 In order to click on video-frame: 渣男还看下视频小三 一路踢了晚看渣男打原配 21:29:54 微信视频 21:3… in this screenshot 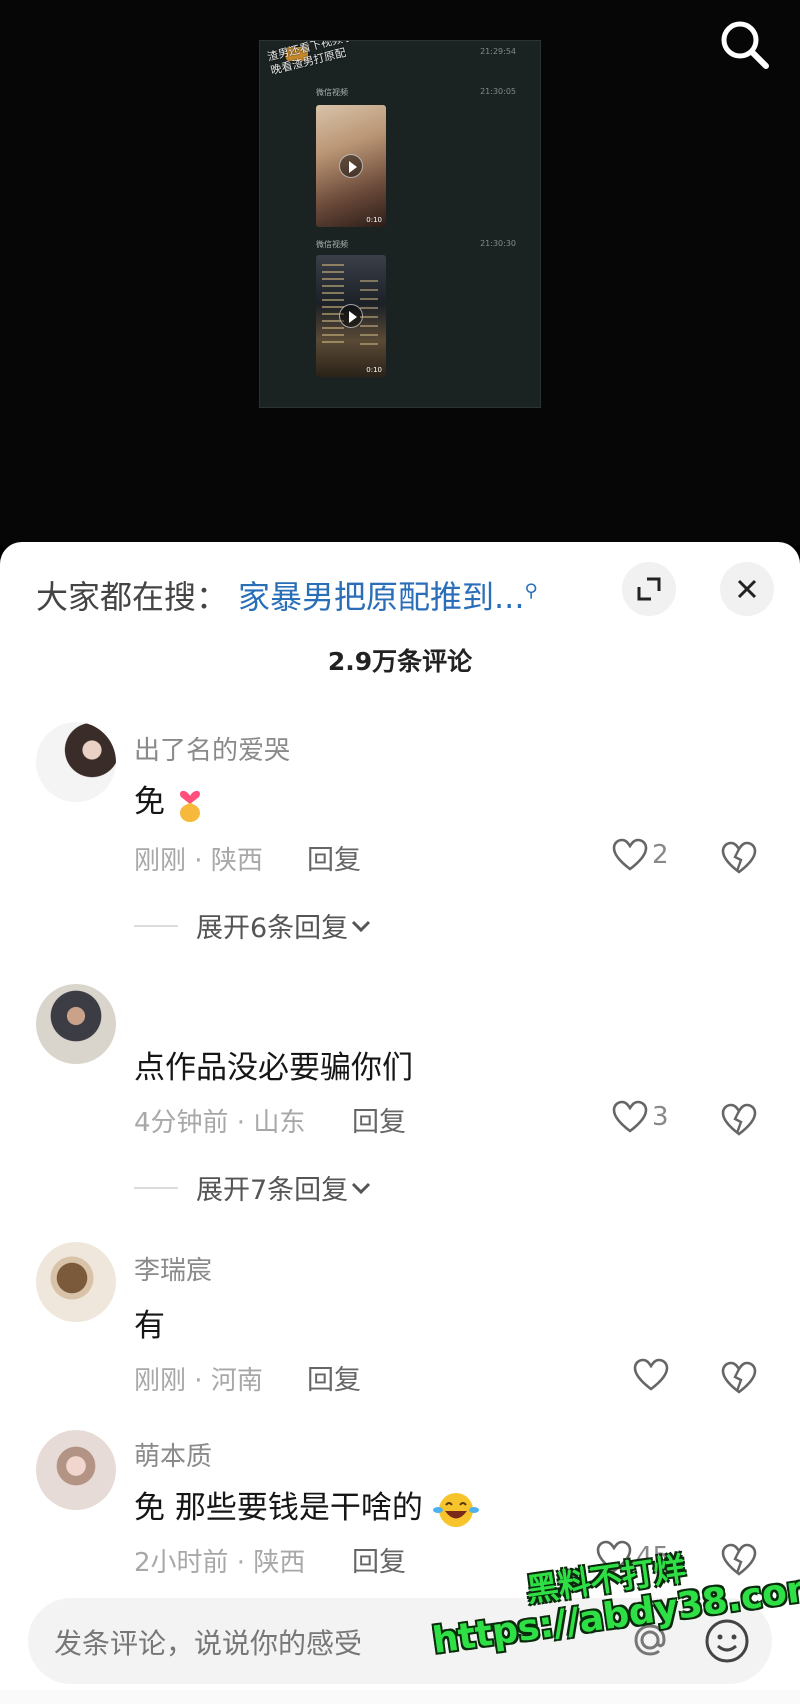, I will do `click(400, 224)`.